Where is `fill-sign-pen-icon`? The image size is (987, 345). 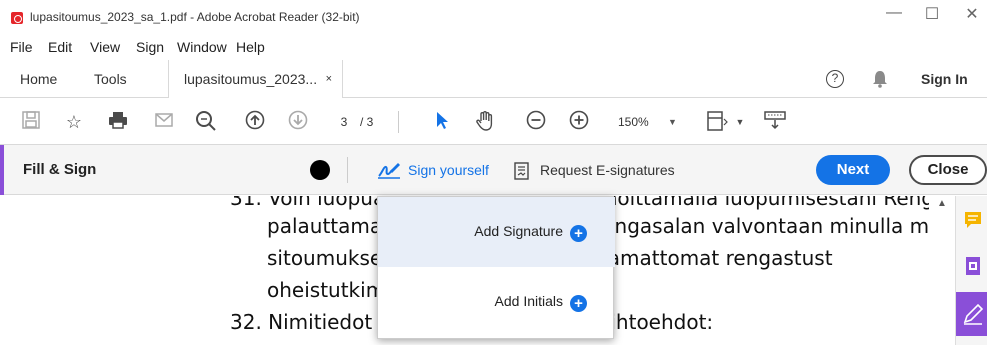
fill-sign-pen-icon is located at coordinates (973, 314).